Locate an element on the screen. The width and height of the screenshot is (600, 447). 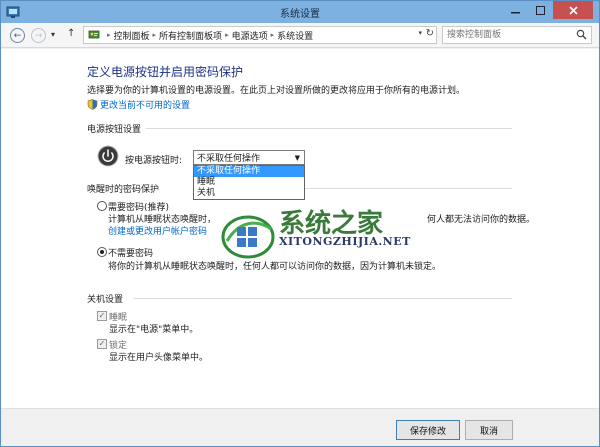
breadcrumb: ▸ 控制面板 ▸ 所有控制面板项 ▸ 电源选项 ▸ 系统设置 ▾ ↻ is located at coordinates (260, 35).